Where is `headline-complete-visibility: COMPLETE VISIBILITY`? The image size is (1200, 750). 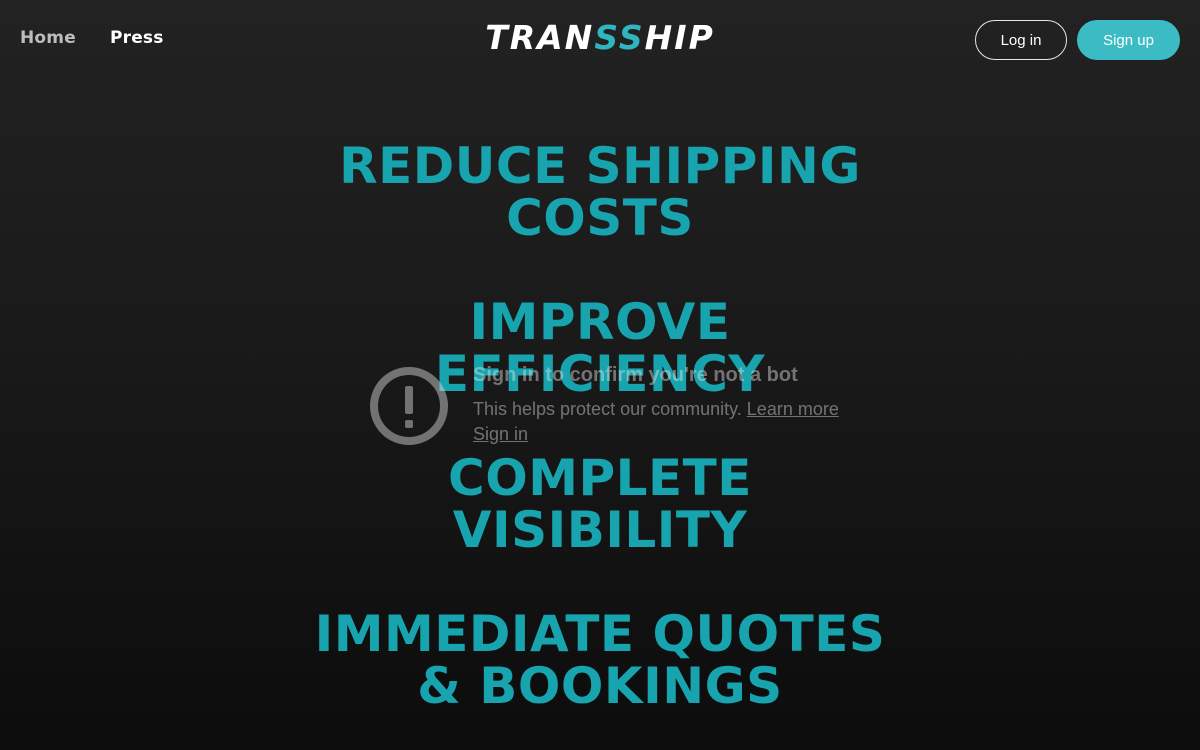 headline-complete-visibility: COMPLETE VISIBILITY is located at coordinates (600, 504).